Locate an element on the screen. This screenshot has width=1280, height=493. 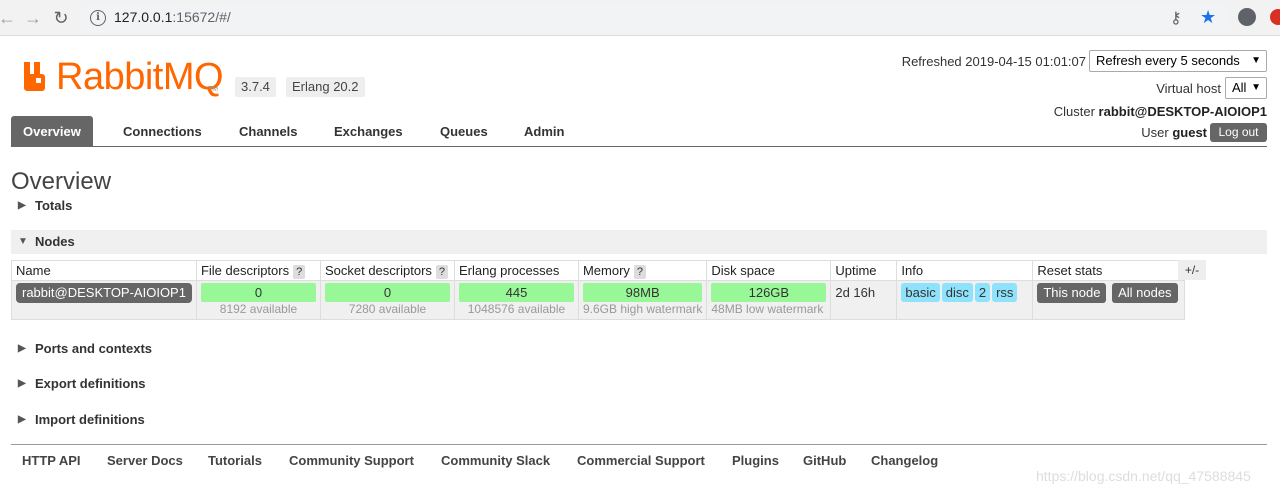
virtual-host-label: Virtual host is located at coordinates (1188, 88).